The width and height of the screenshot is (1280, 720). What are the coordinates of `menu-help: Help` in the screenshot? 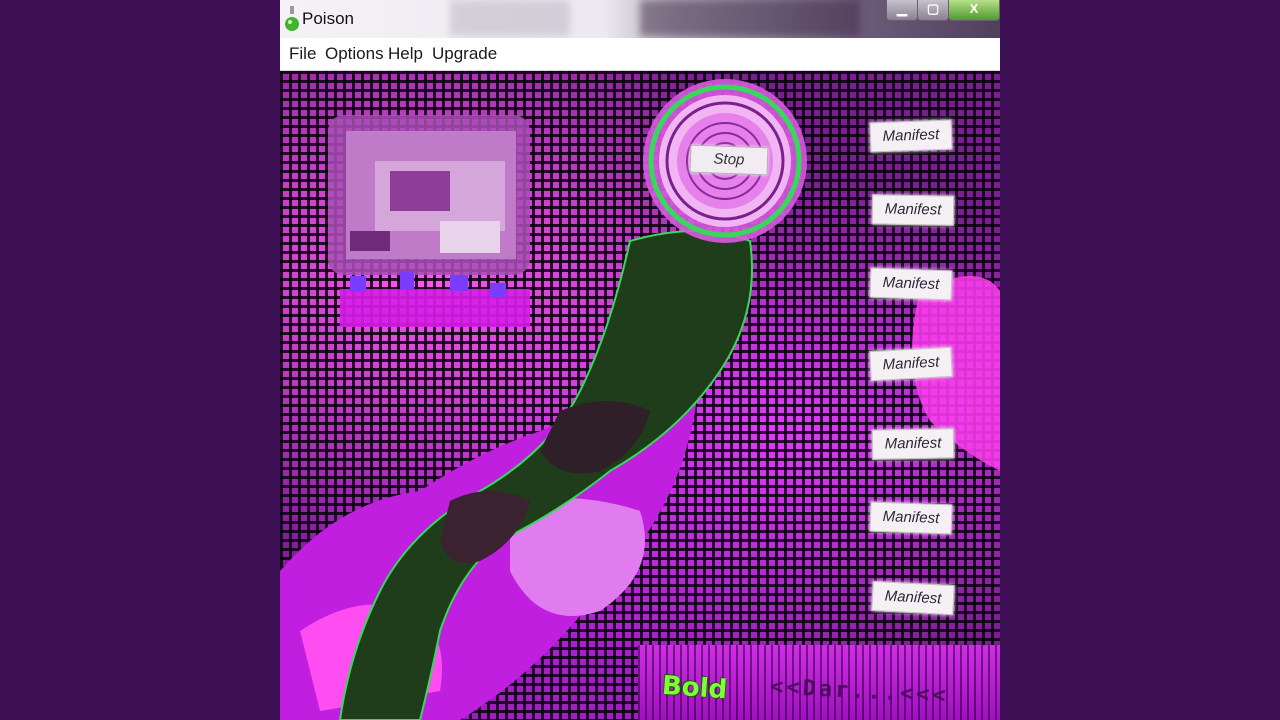 It's located at (405, 54).